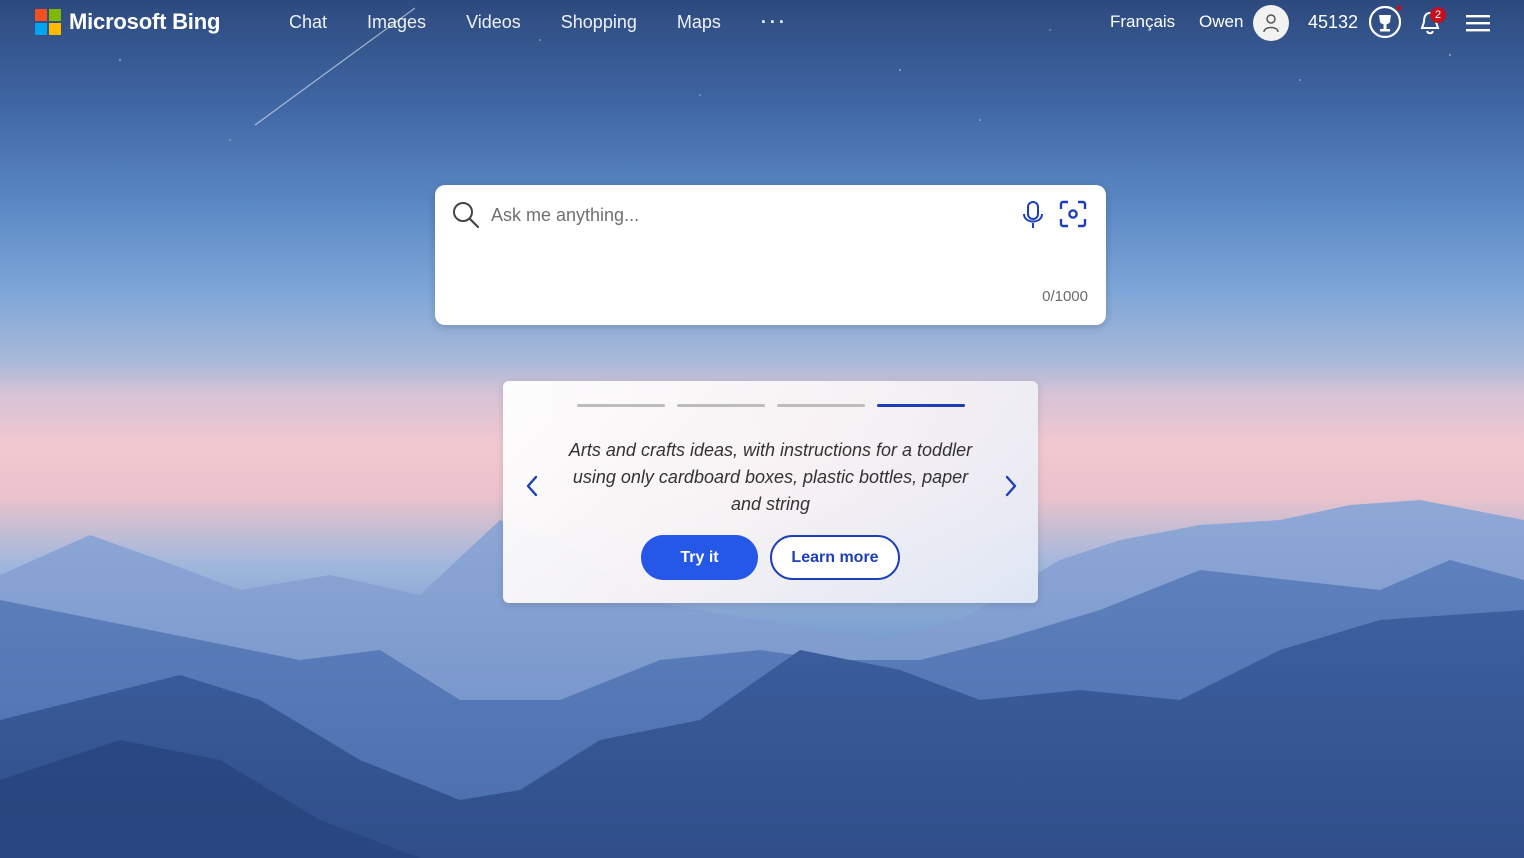 This screenshot has width=1524, height=858. What do you see at coordinates (1065, 296) in the screenshot?
I see `char-counter: 0/1000` at bounding box center [1065, 296].